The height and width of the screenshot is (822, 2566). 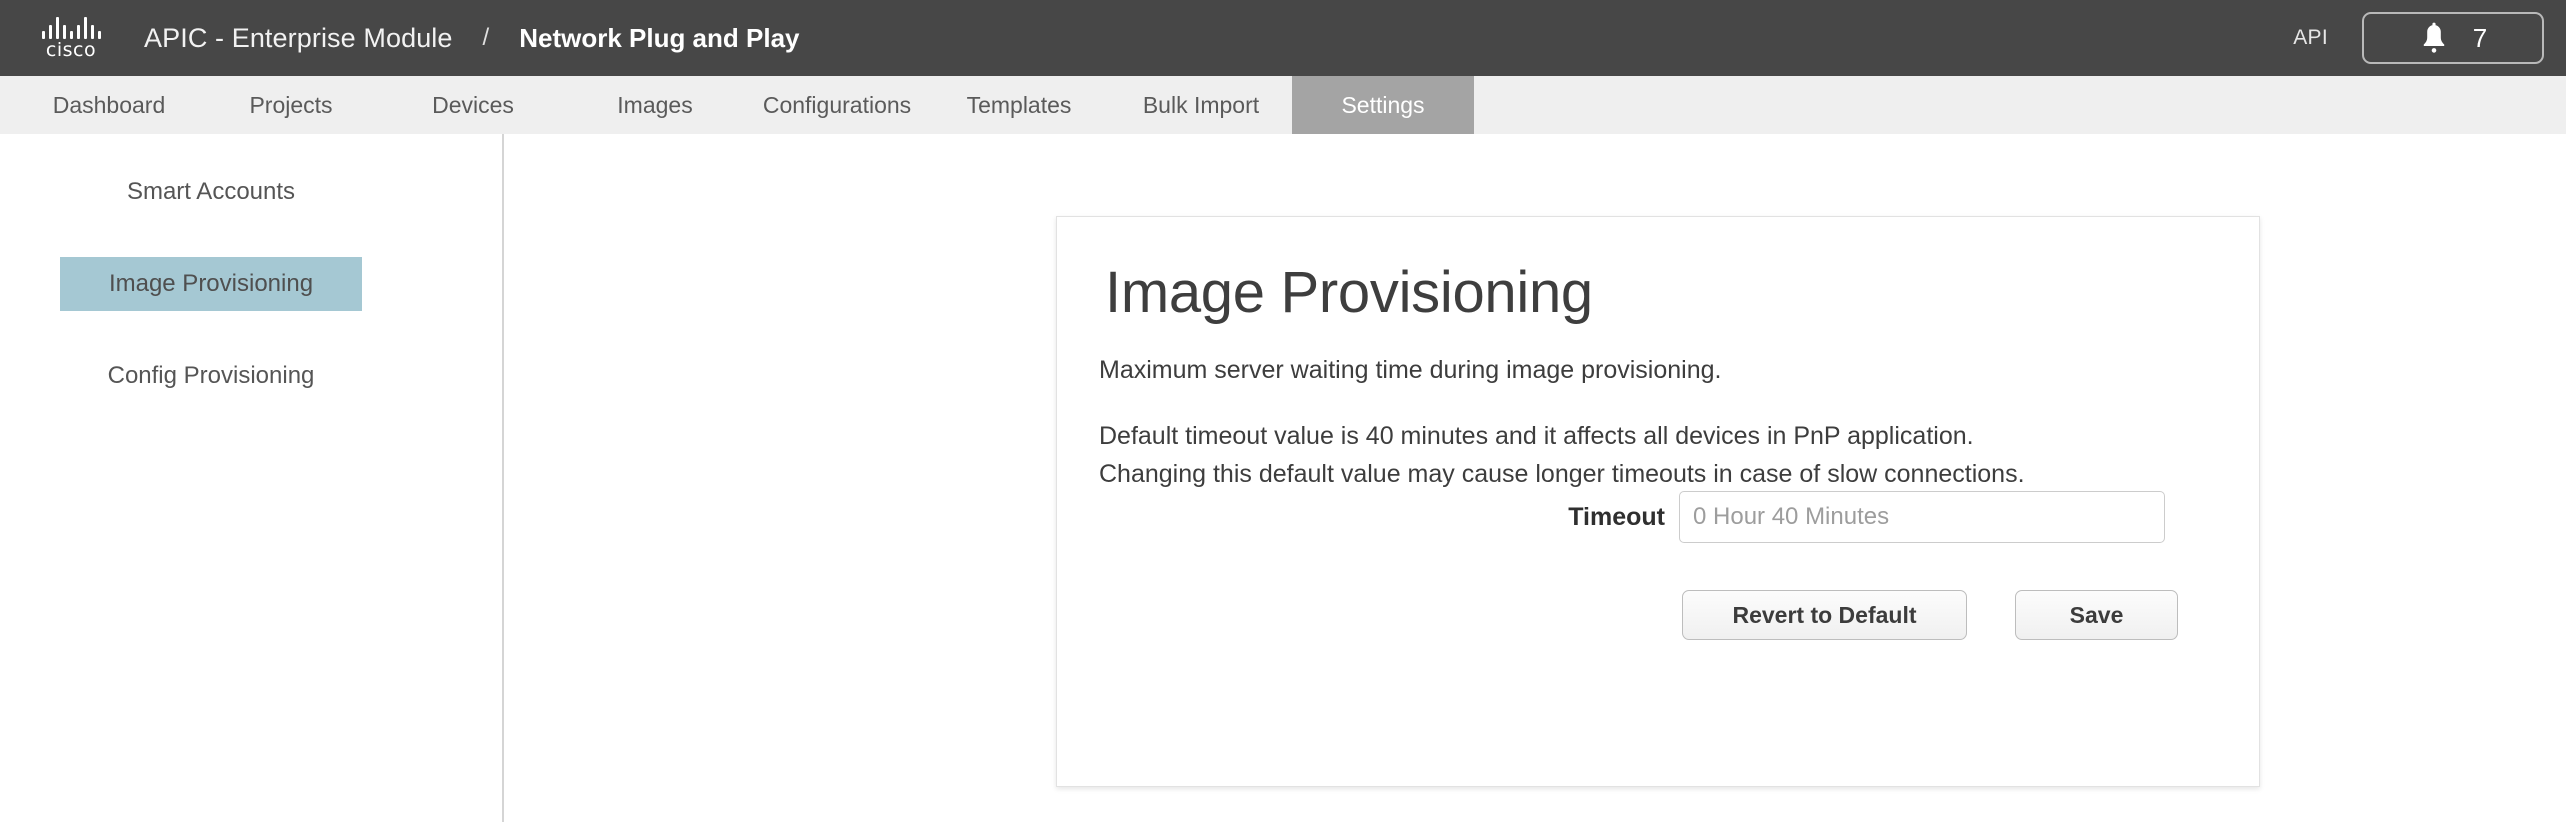 What do you see at coordinates (1349, 292) in the screenshot?
I see `card-title: Image Provisioning` at bounding box center [1349, 292].